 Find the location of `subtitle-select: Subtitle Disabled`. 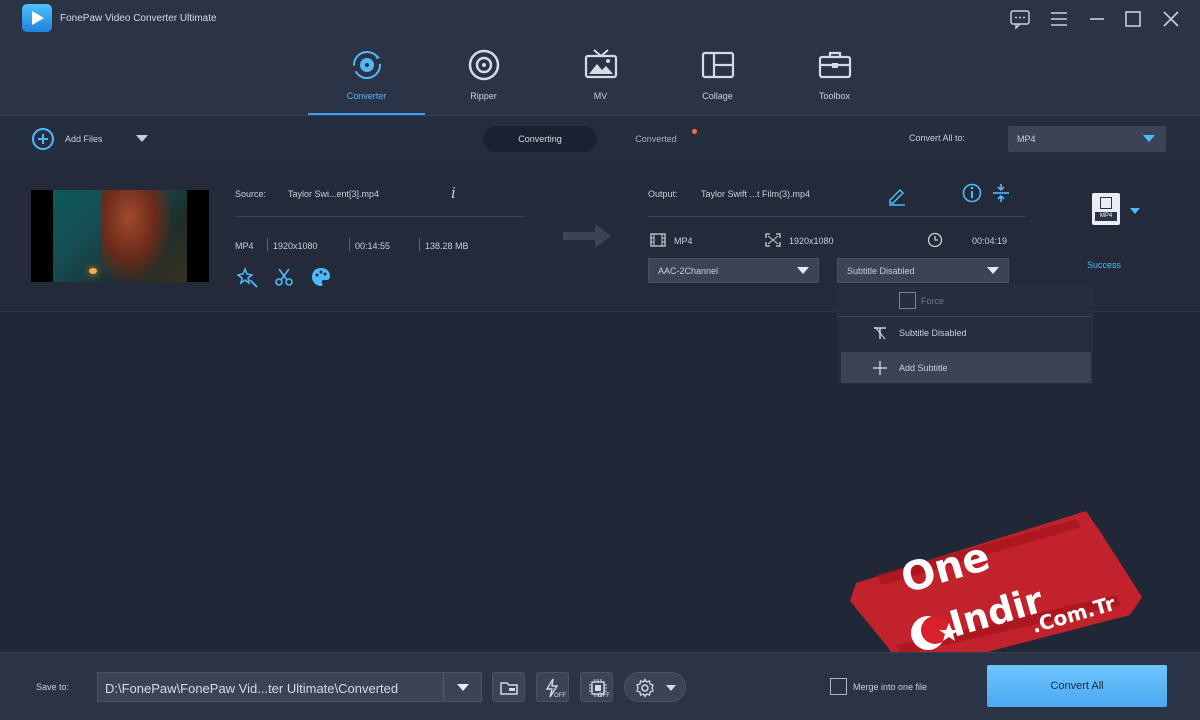

subtitle-select: Subtitle Disabled is located at coordinates (923, 270).